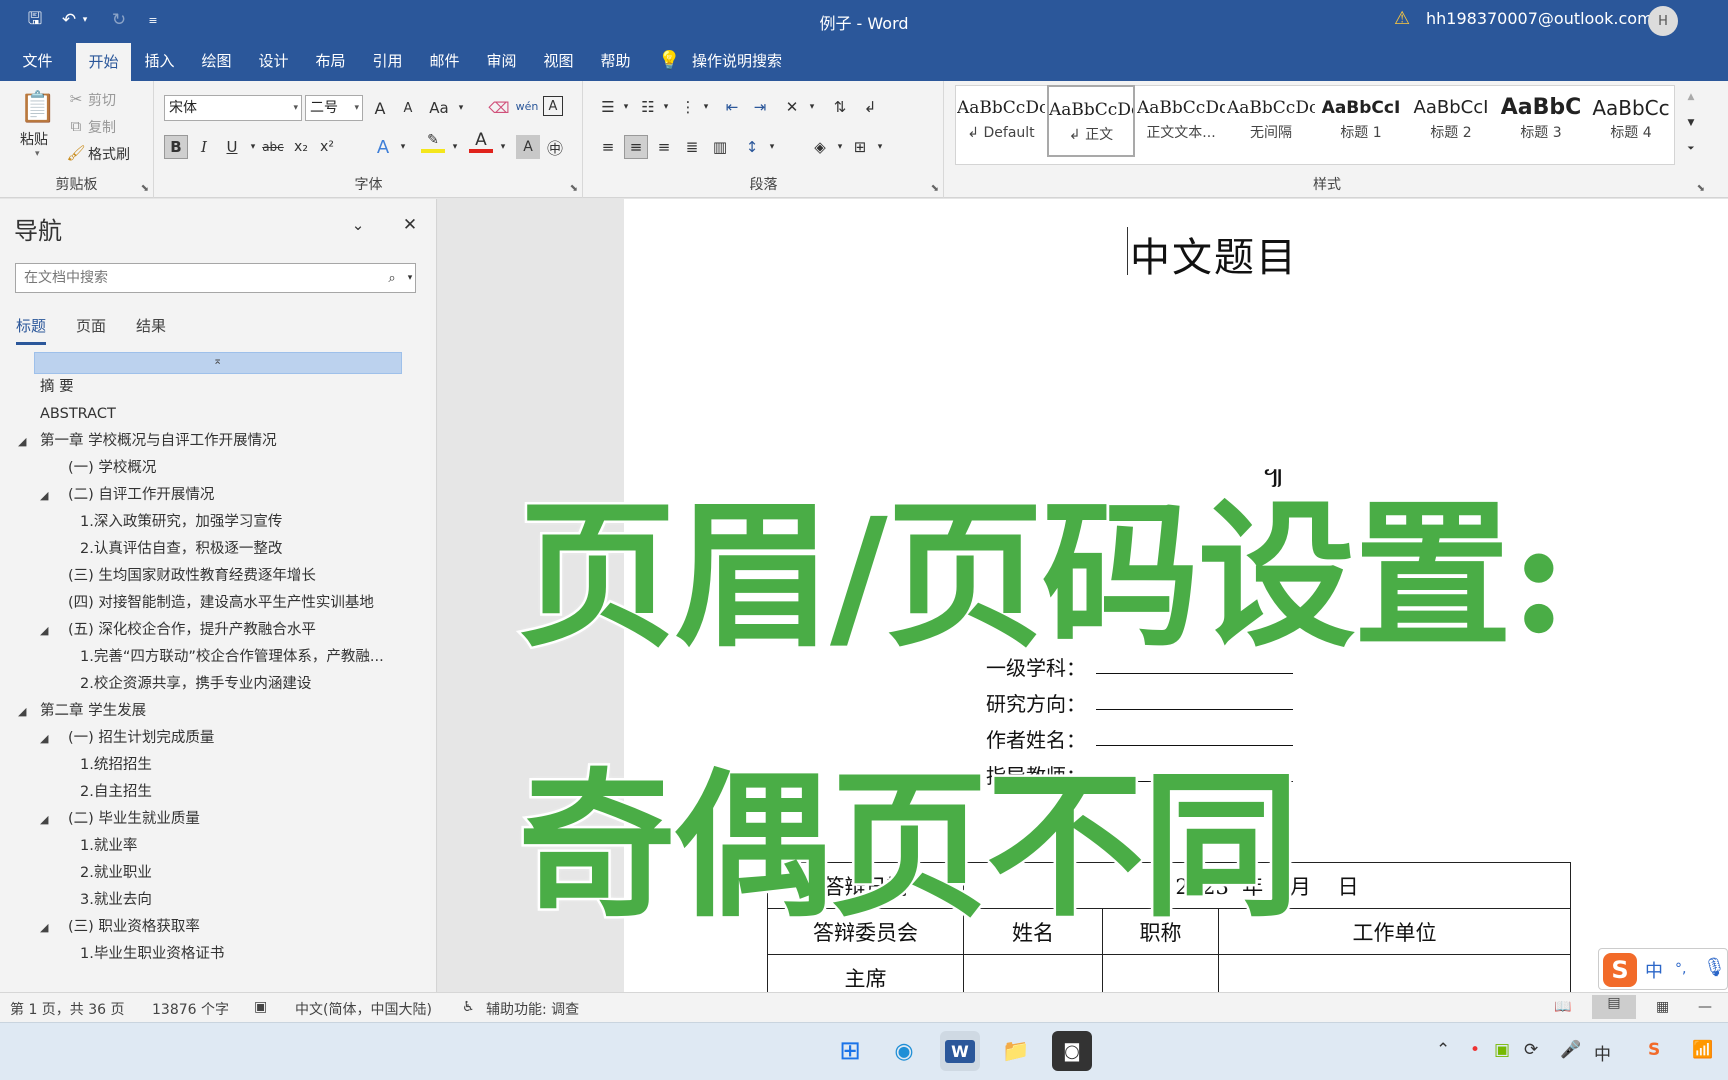 The height and width of the screenshot is (1080, 1728). What do you see at coordinates (558, 61) in the screenshot?
I see `tab-view: 视图` at bounding box center [558, 61].